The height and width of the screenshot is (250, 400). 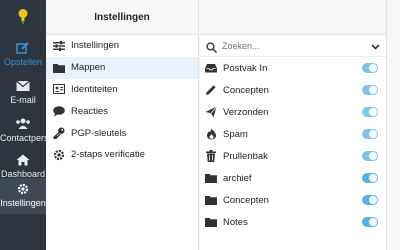 I want to click on folder-name: Spam, so click(x=235, y=134).